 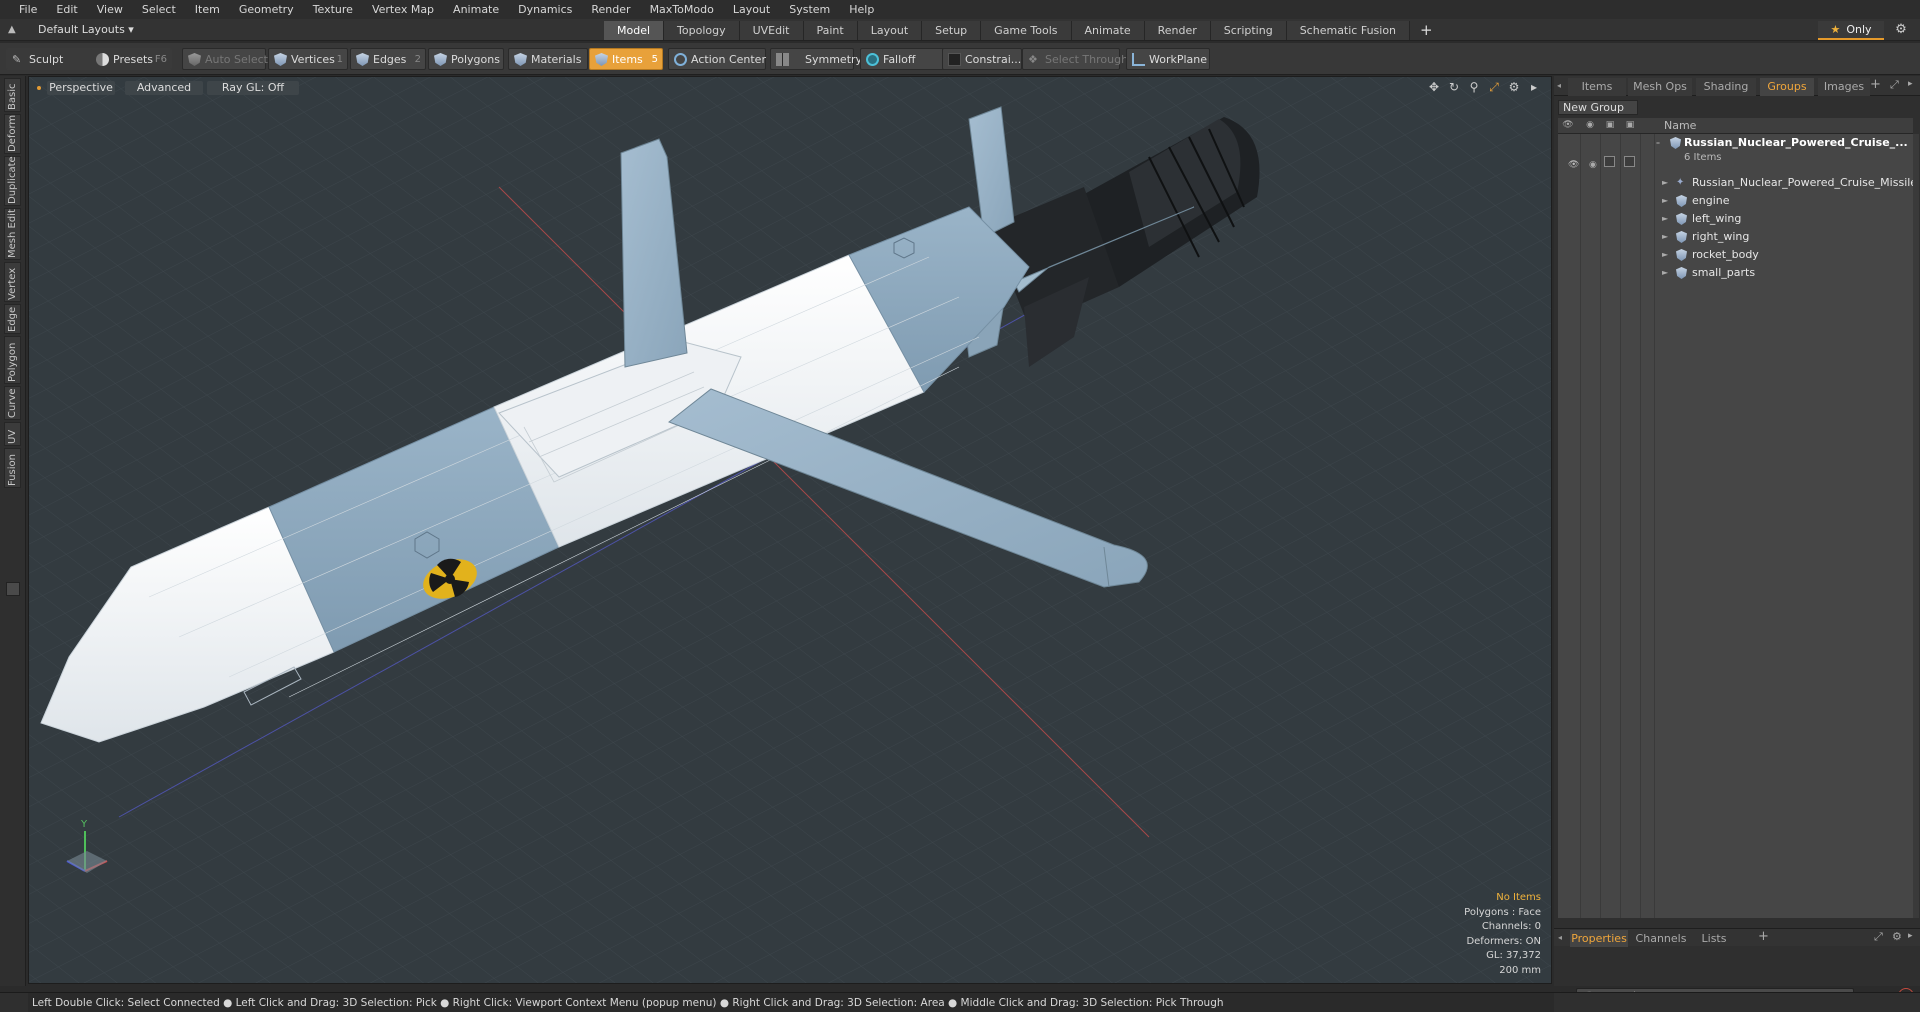 I want to click on layout-toggle-icon: ▲, so click(x=15, y=30).